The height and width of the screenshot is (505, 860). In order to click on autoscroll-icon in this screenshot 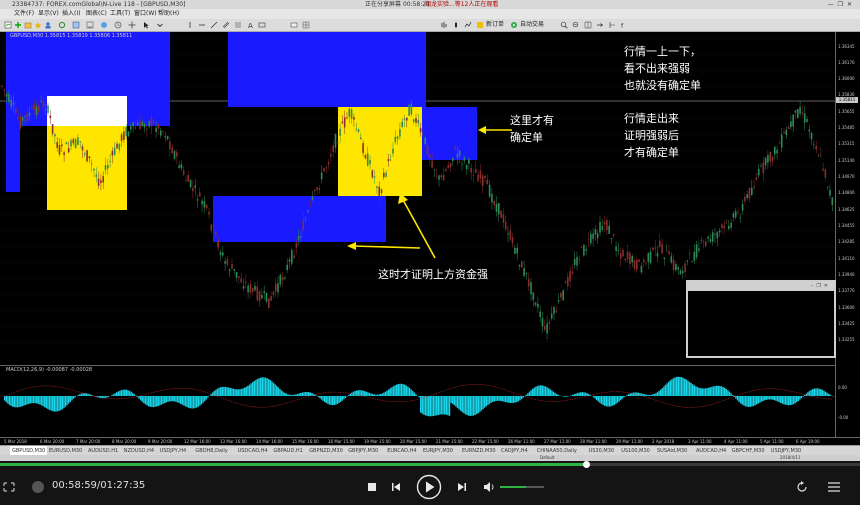, I will do `click(600, 25)`.